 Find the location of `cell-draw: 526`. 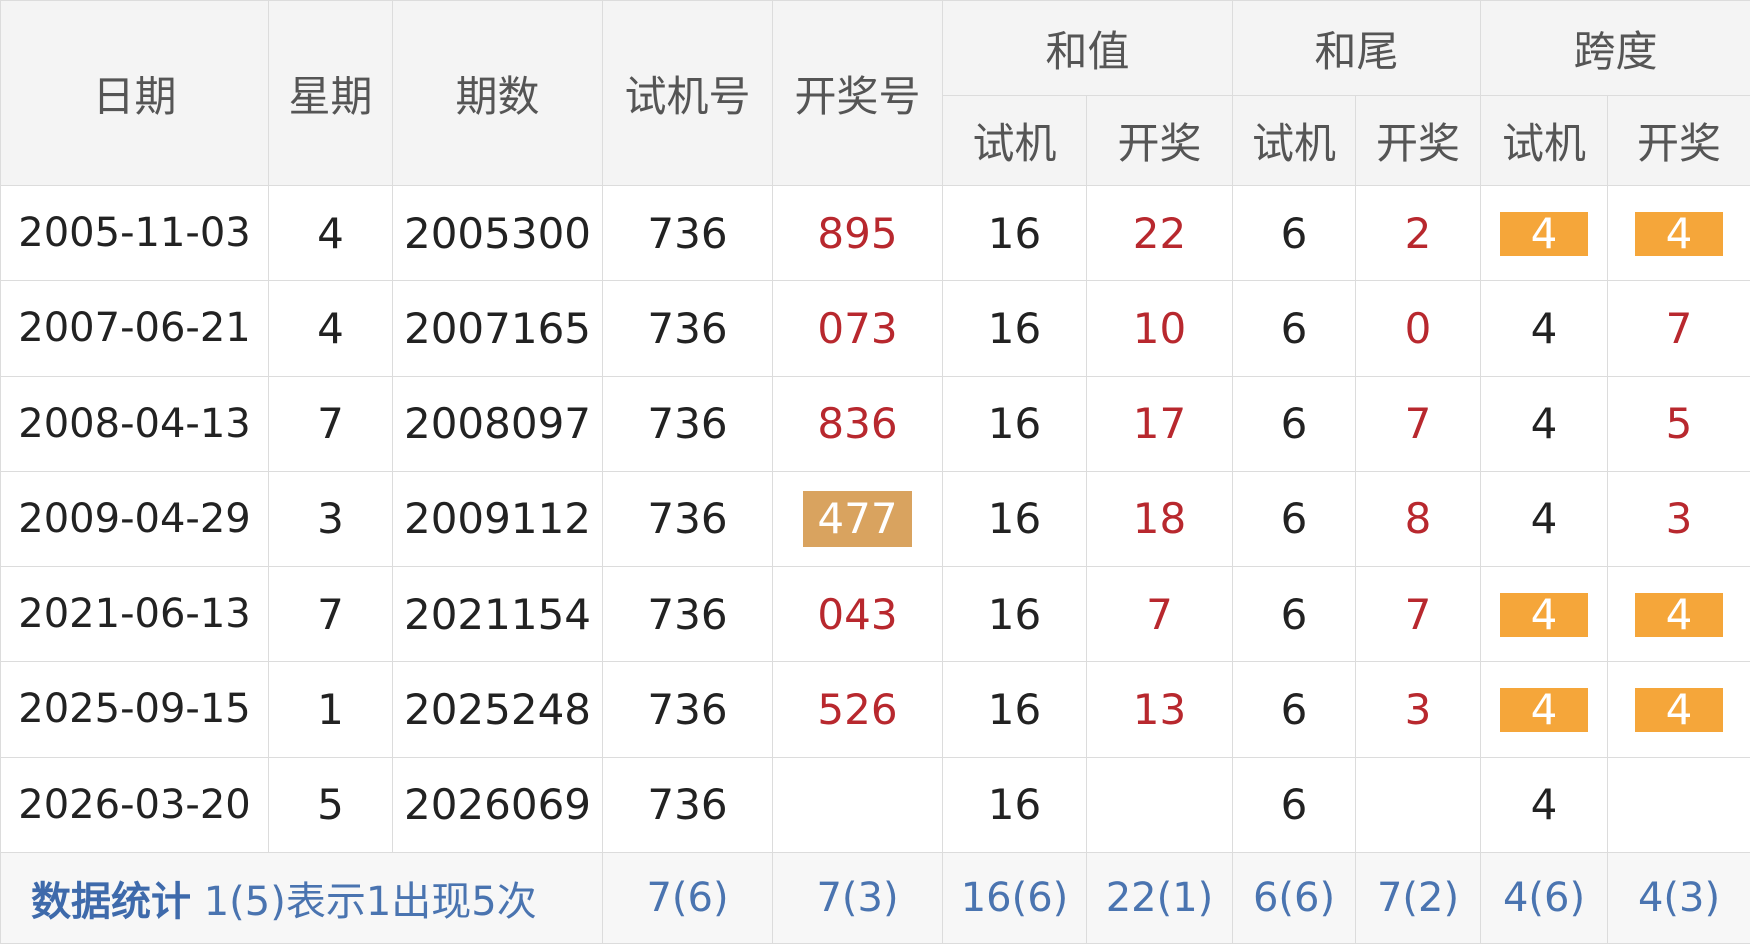

cell-draw: 526 is located at coordinates (857, 709).